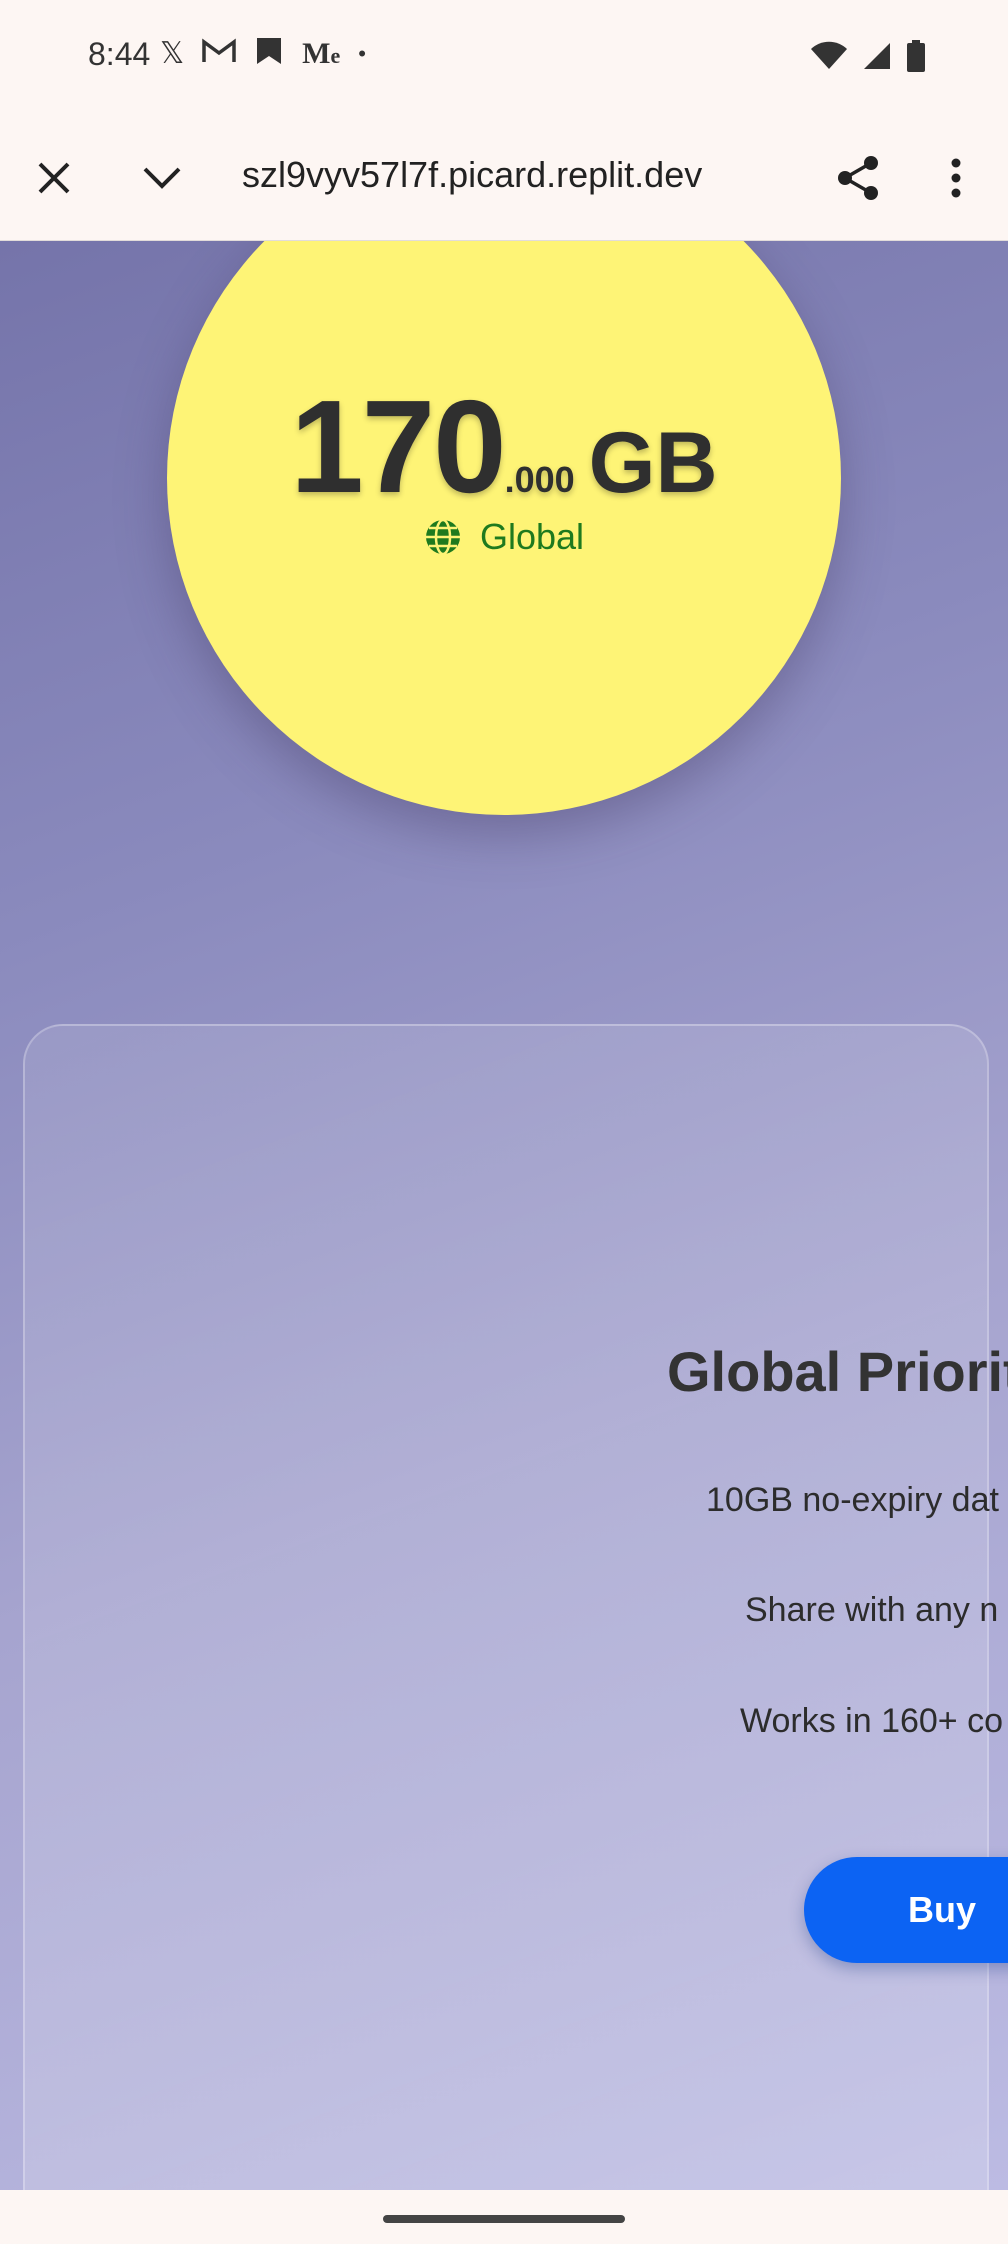  What do you see at coordinates (119, 54) in the screenshot?
I see `status-time: 8:44` at bounding box center [119, 54].